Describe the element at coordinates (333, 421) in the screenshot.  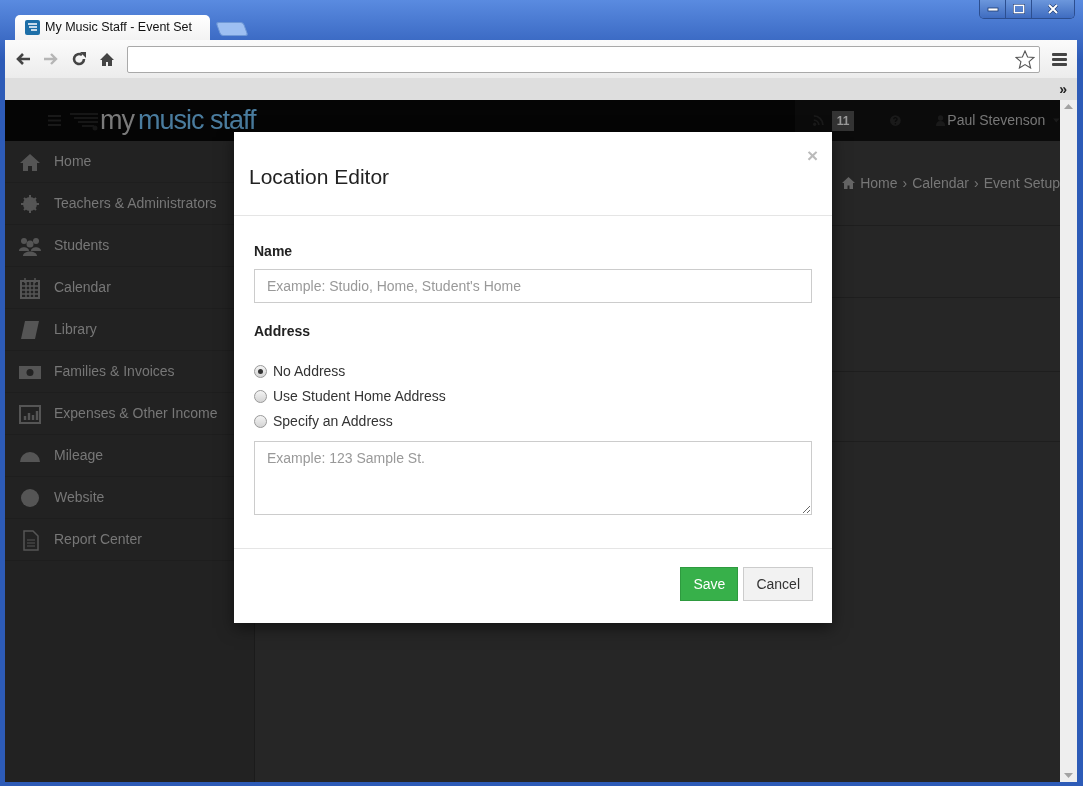
I see `radio-label: Specify an Address` at that location.